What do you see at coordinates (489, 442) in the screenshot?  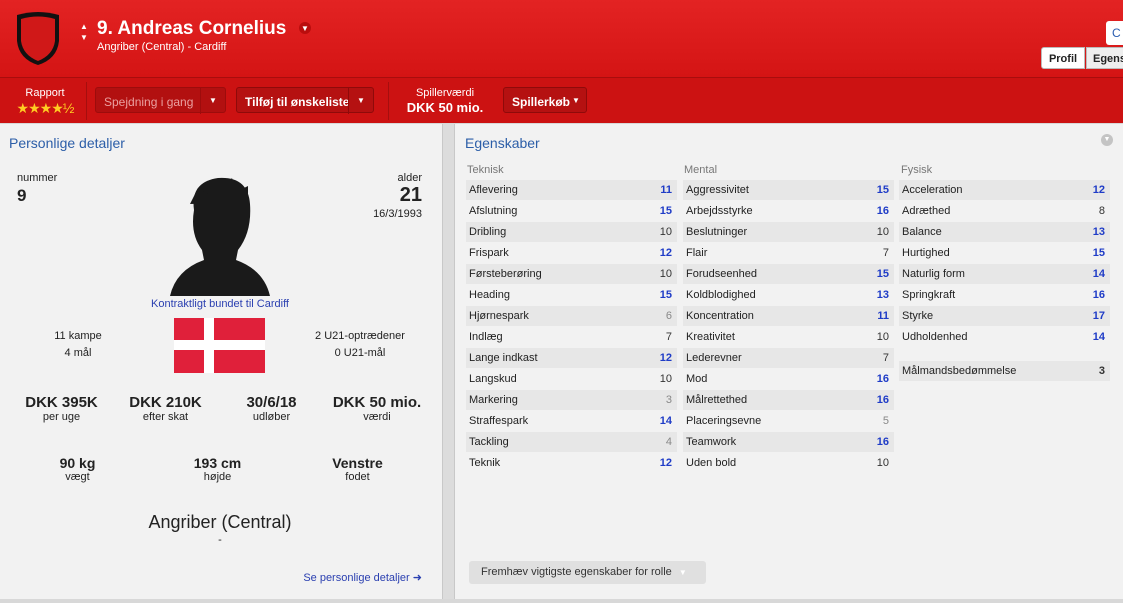 I see `attribute-name: Tackling` at bounding box center [489, 442].